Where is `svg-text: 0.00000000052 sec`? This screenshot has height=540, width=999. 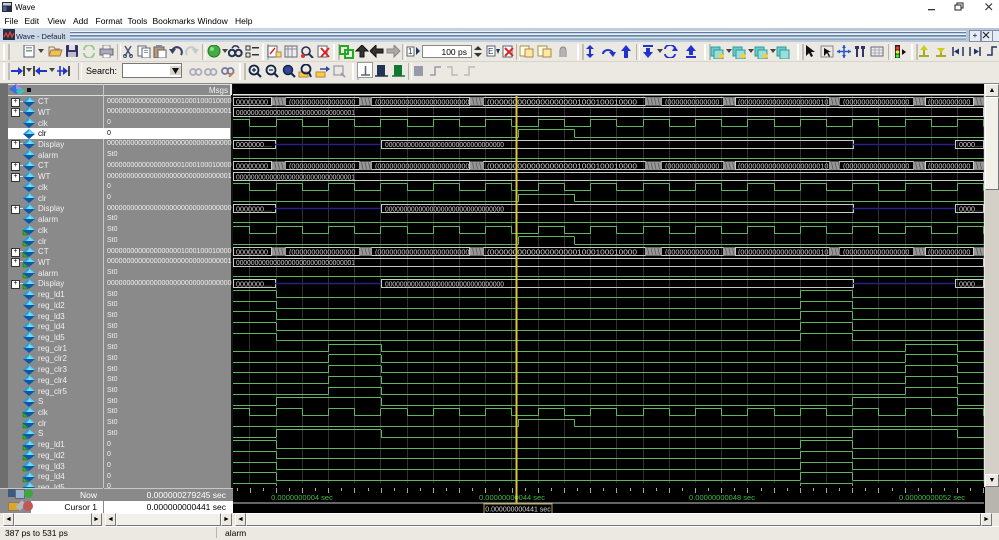
svg-text: 0.00000000052 sec is located at coordinates (932, 497).